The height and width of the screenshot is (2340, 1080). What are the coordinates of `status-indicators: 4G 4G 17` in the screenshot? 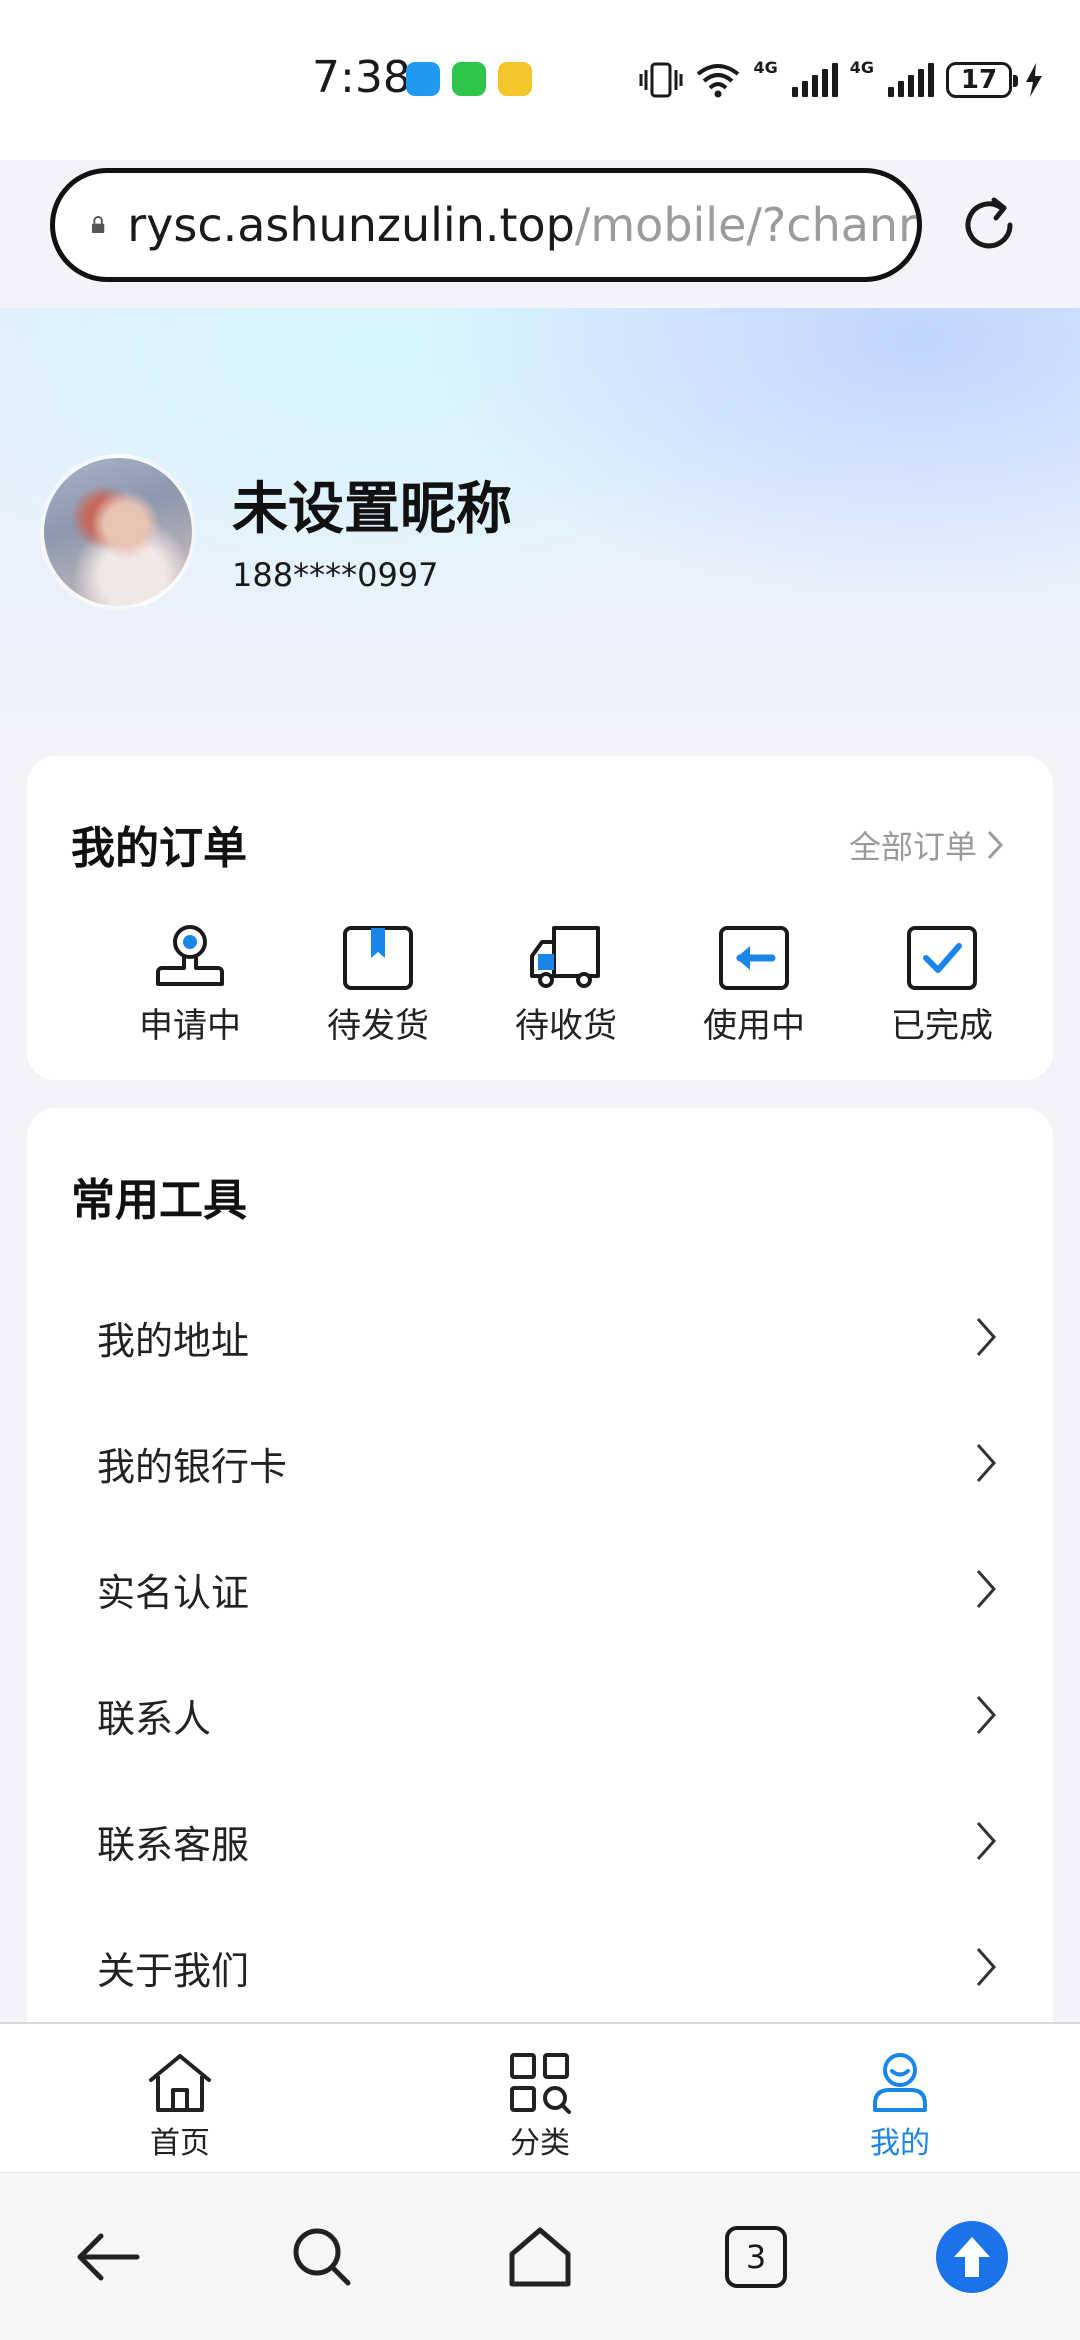 It's located at (841, 80).